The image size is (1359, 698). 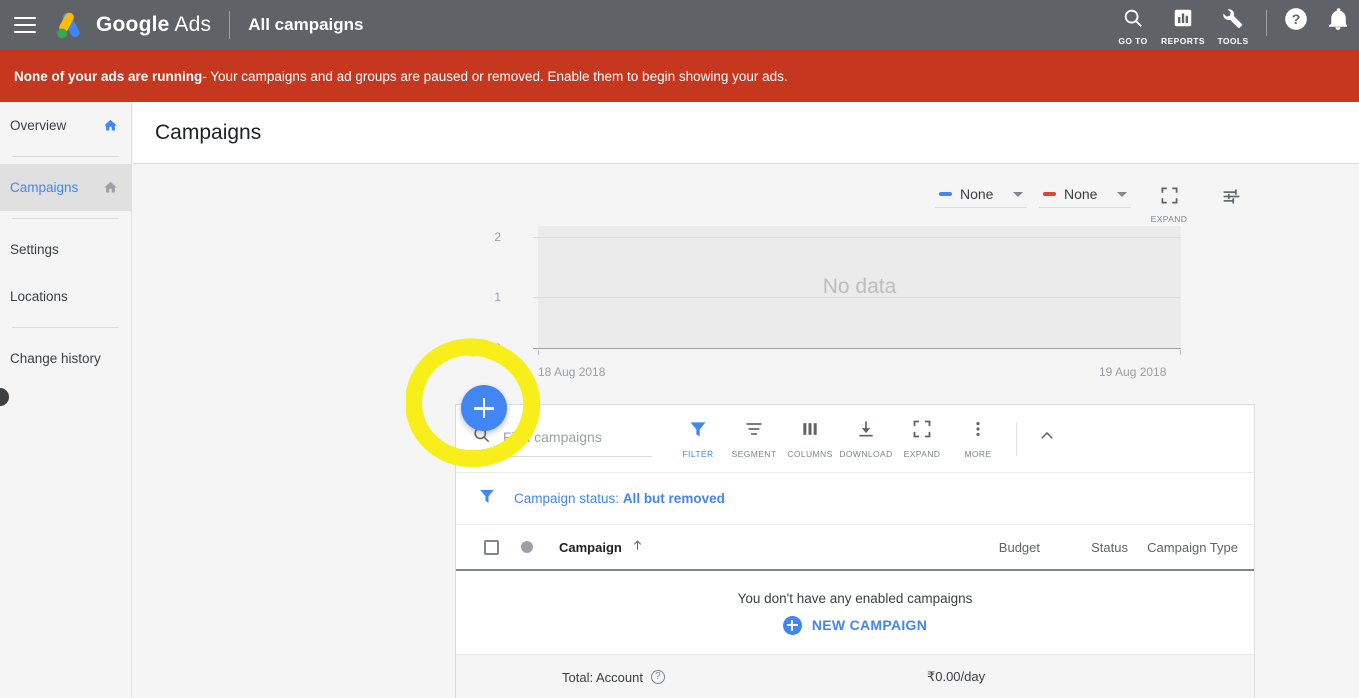 I want to click on collapse-panel-button, so click(x=1047, y=438).